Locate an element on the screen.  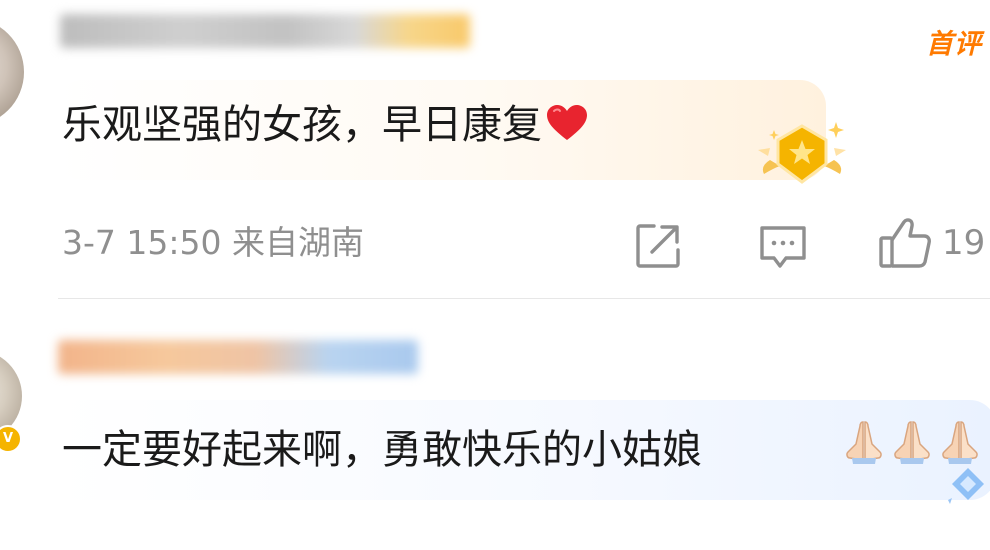
verified-badge: V is located at coordinates (11, 439).